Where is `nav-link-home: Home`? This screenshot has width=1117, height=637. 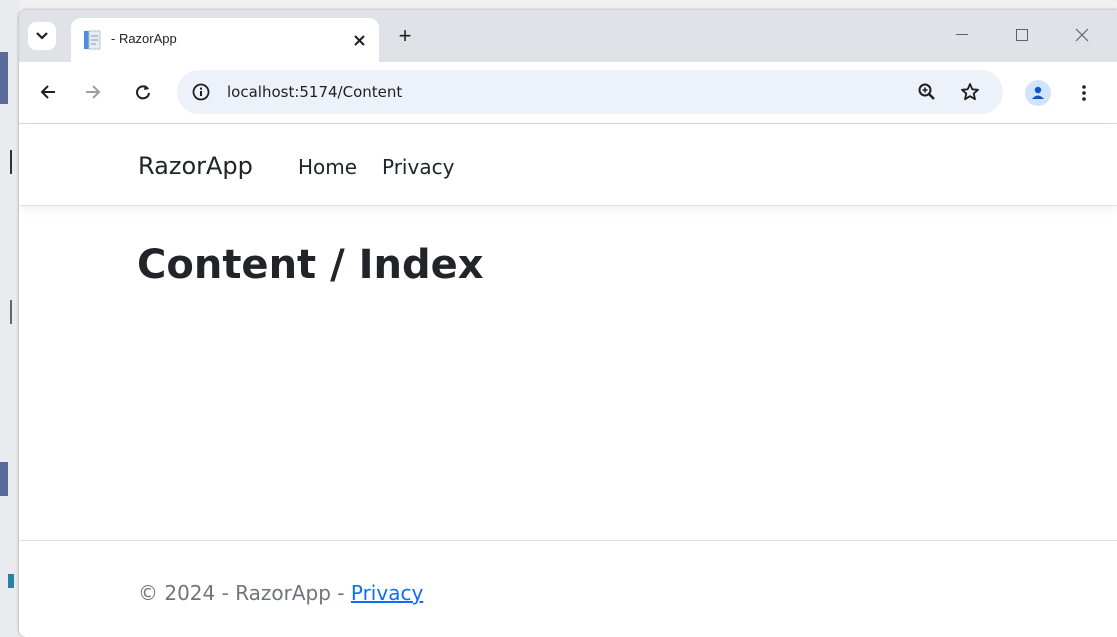
nav-link-home: Home is located at coordinates (327, 167).